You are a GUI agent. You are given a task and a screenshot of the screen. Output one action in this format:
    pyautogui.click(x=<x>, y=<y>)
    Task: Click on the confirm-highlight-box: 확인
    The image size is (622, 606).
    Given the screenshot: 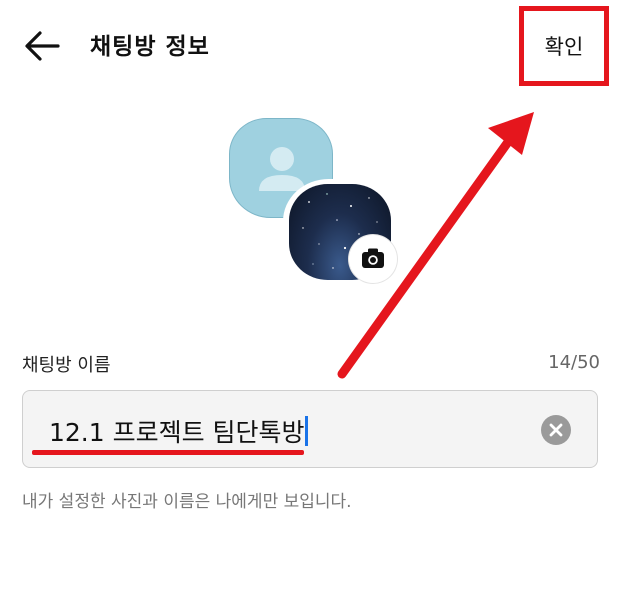 What is the action you would take?
    pyautogui.click(x=564, y=46)
    